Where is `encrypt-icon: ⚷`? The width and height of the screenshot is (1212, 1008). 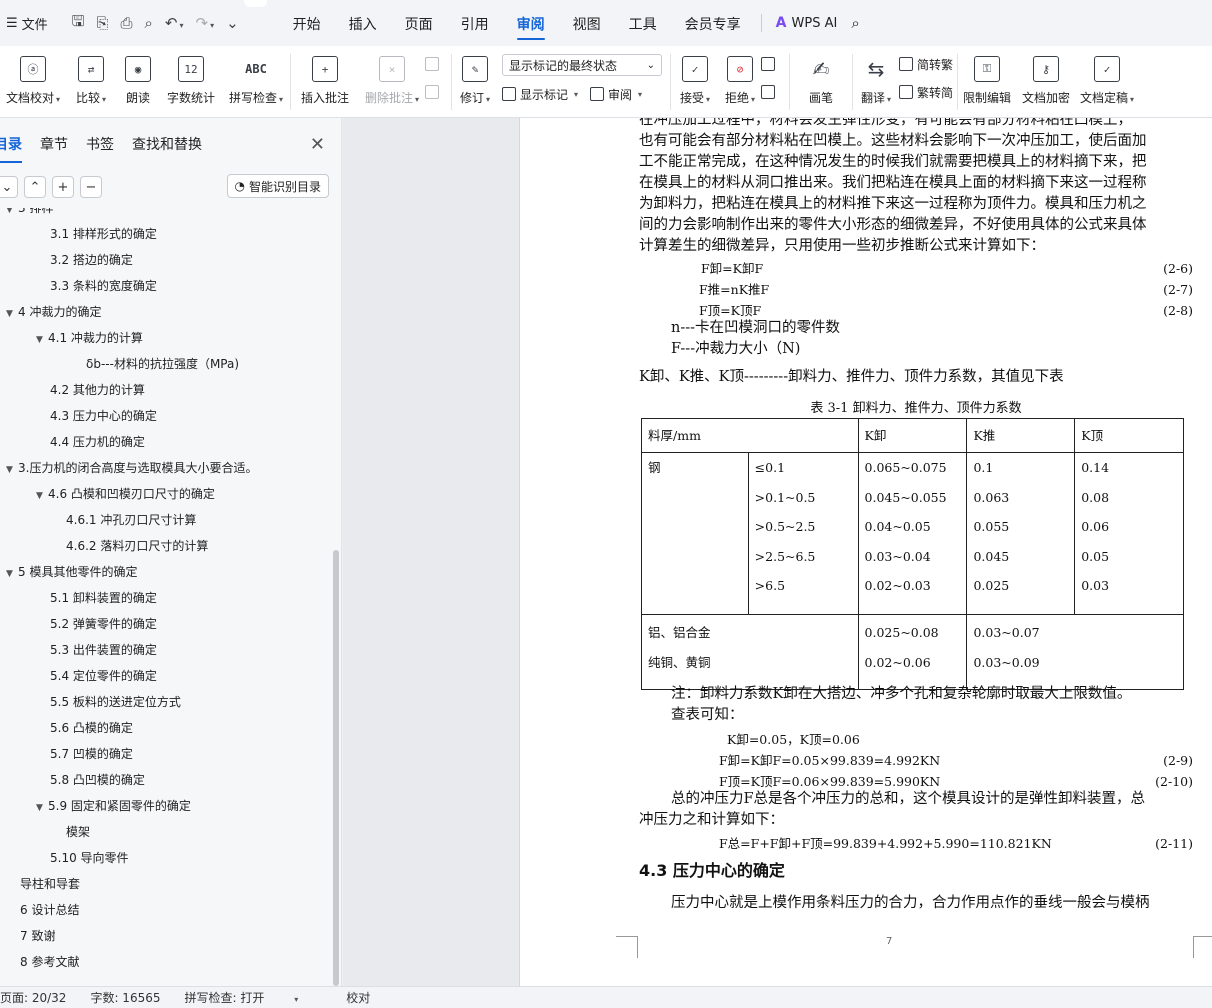
encrypt-icon: ⚷ is located at coordinates (1046, 69).